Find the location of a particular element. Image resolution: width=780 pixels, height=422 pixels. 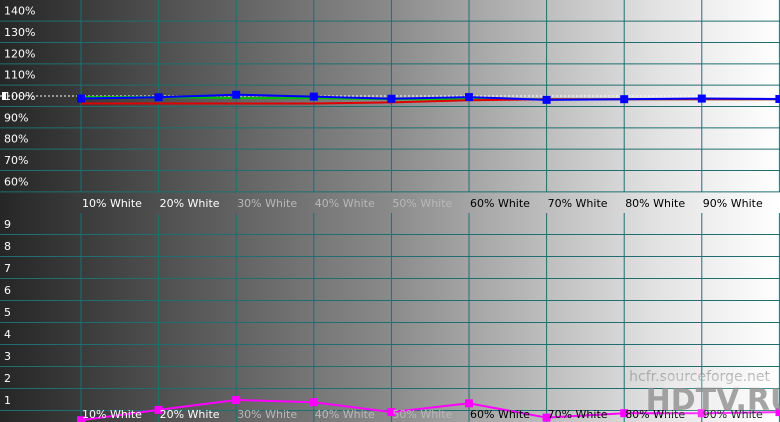

y-tick-label: 130% is located at coordinates (19, 32).